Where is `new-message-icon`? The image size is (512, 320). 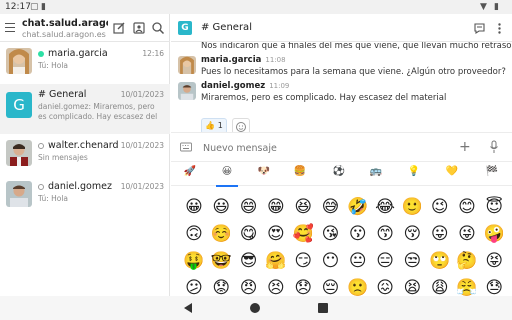
new-message-icon is located at coordinates (119, 28).